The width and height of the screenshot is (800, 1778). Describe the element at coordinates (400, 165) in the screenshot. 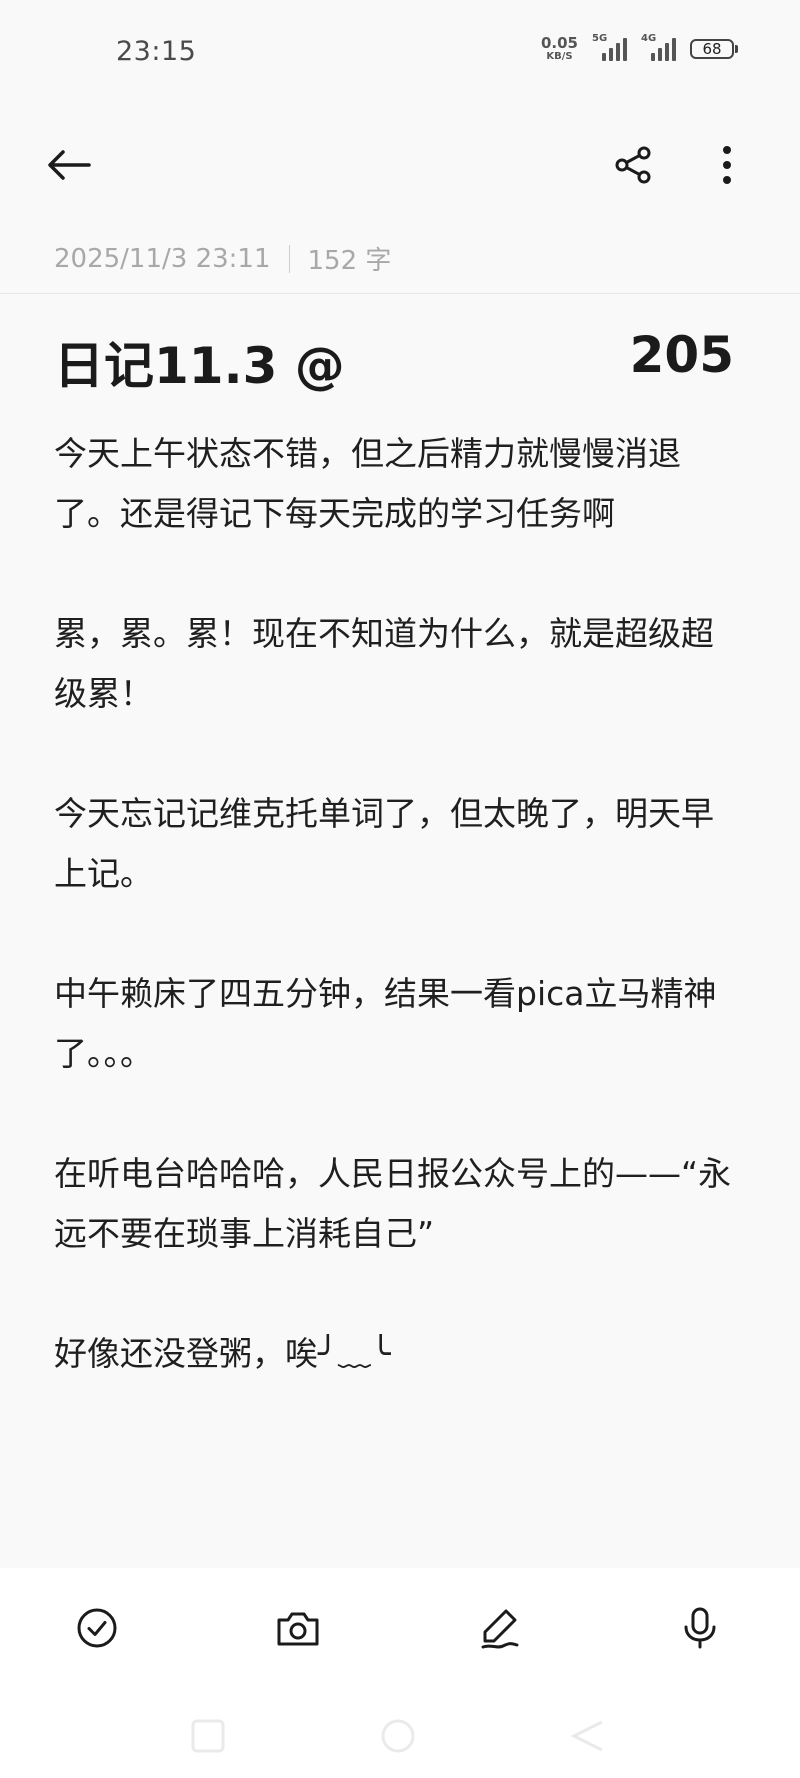

I see `note-toolbar` at that location.